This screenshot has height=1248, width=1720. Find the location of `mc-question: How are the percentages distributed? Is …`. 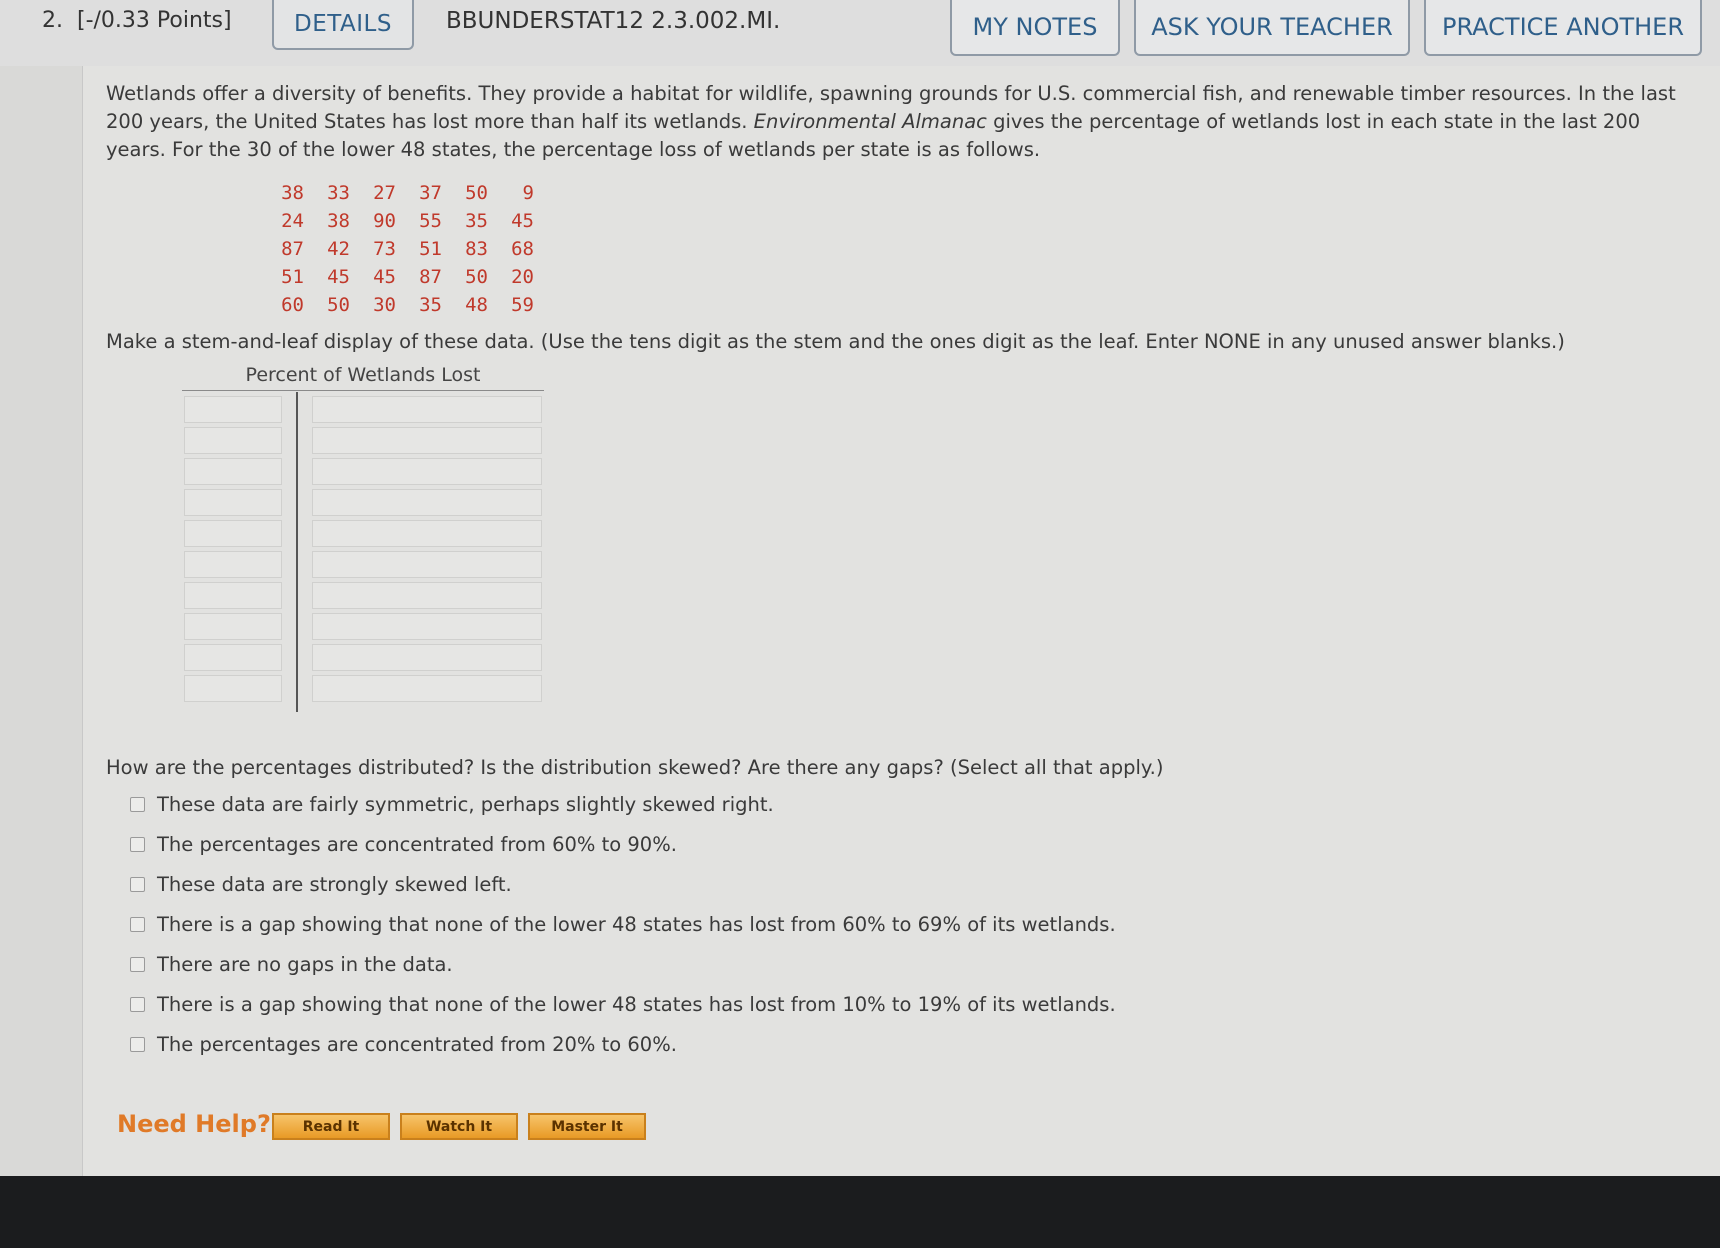

mc-question: How are the percentages distributed? Is … is located at coordinates (635, 767).